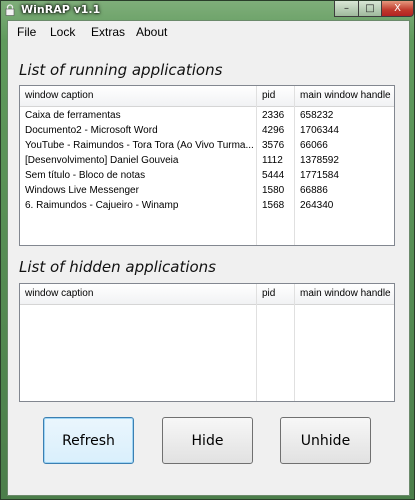 Image resolution: width=415 pixels, height=500 pixels. Describe the element at coordinates (117, 267) in the screenshot. I see `hidden-apps-title: List of hidden applications` at that location.